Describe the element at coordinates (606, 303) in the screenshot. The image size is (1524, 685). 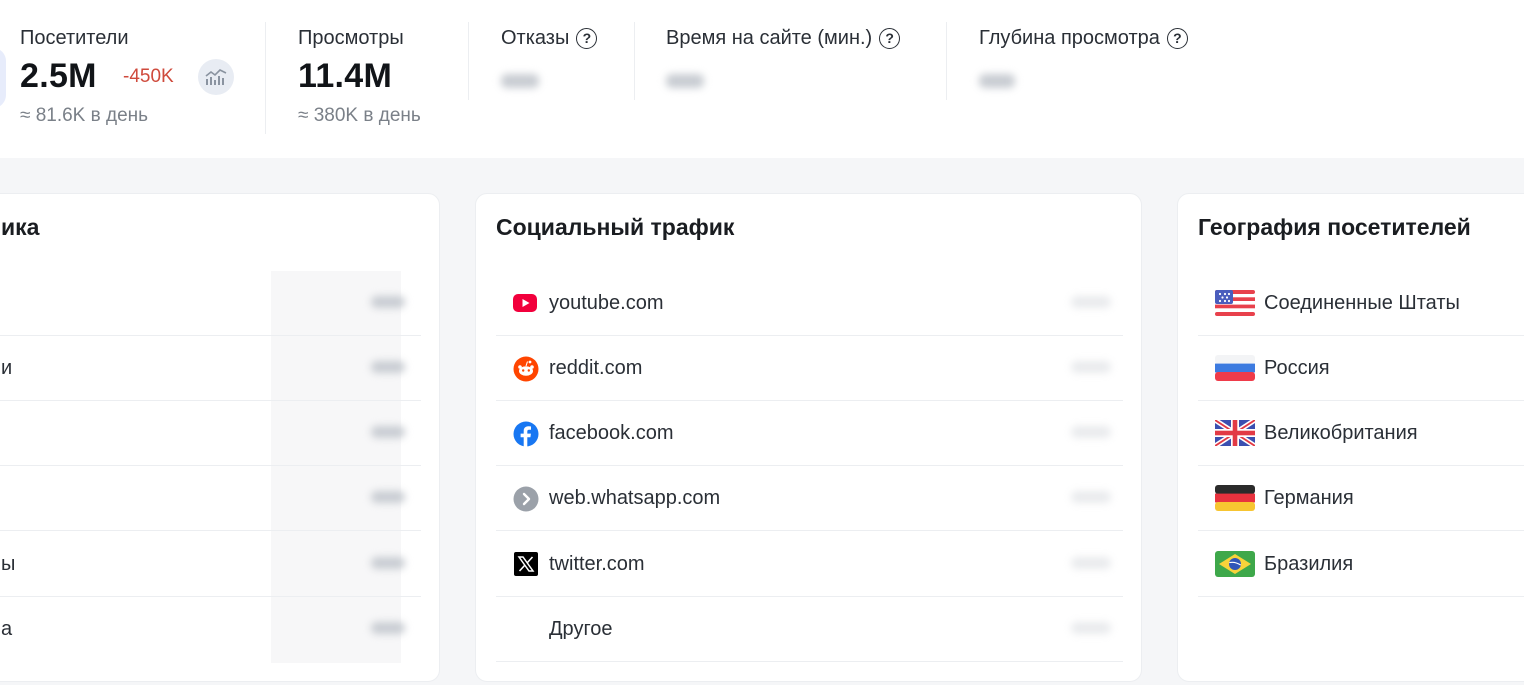
I see `row-label: youtube.com` at that location.